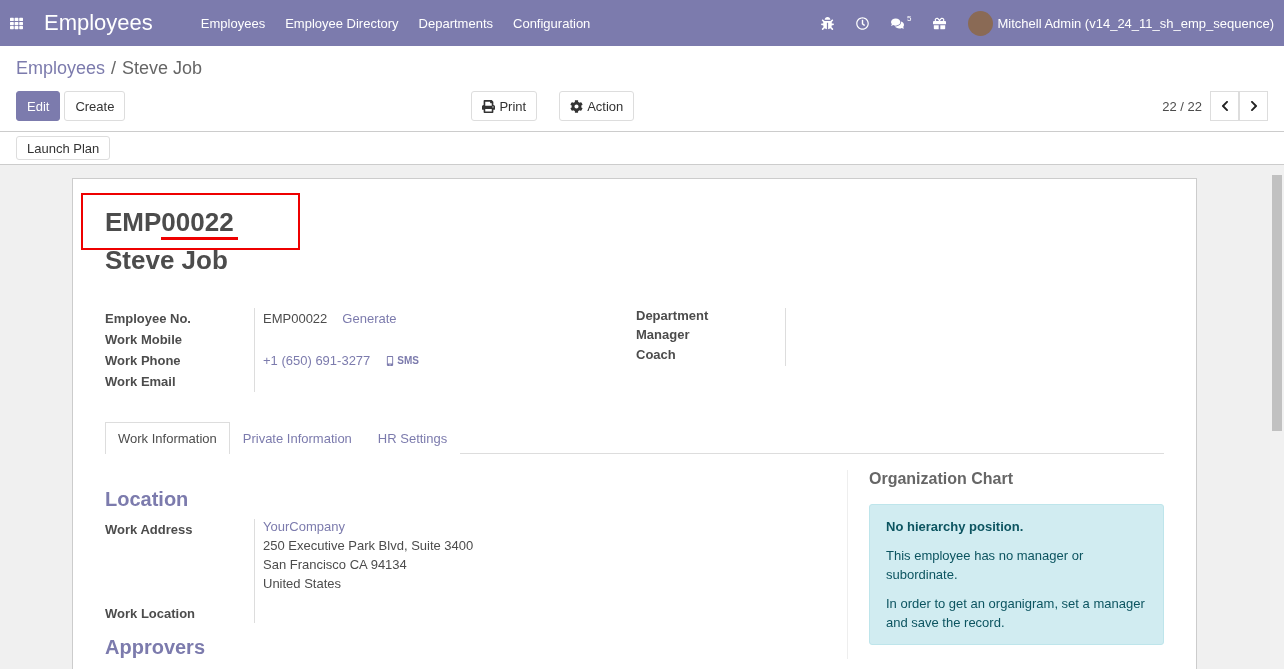  Describe the element at coordinates (169, 222) in the screenshot. I see `employee-sequence: EMP00022` at that location.